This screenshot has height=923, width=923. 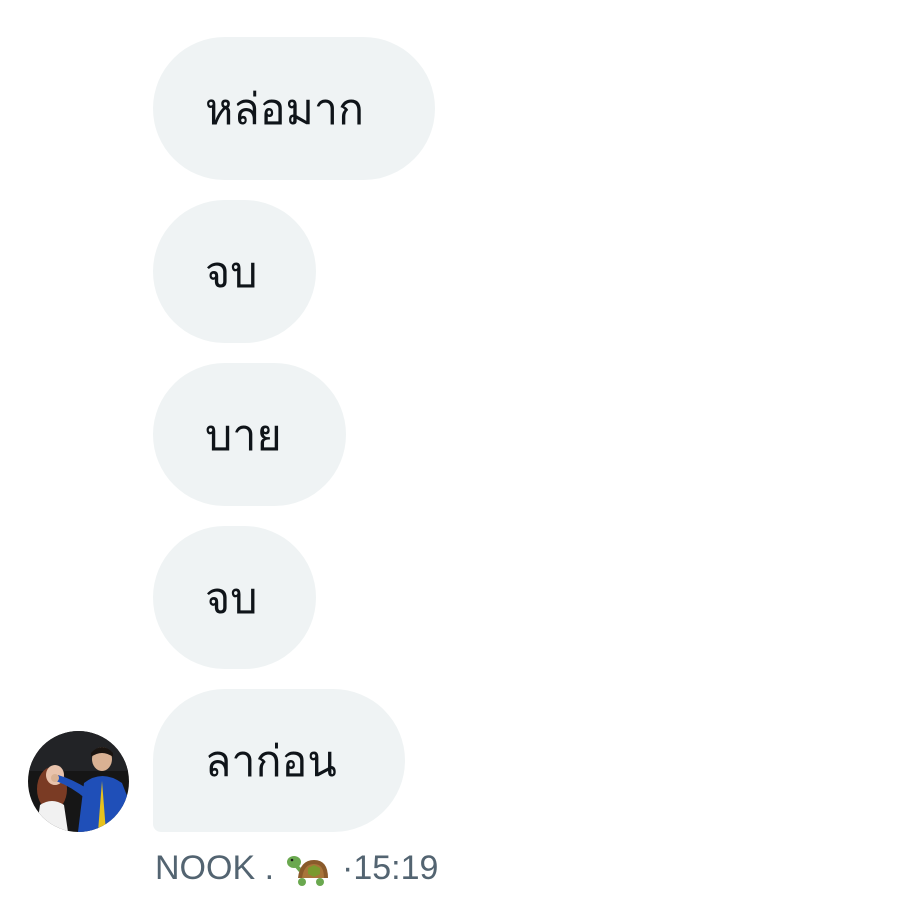 I want to click on message-meta: NOOK . · 15:19, so click(x=296, y=868).